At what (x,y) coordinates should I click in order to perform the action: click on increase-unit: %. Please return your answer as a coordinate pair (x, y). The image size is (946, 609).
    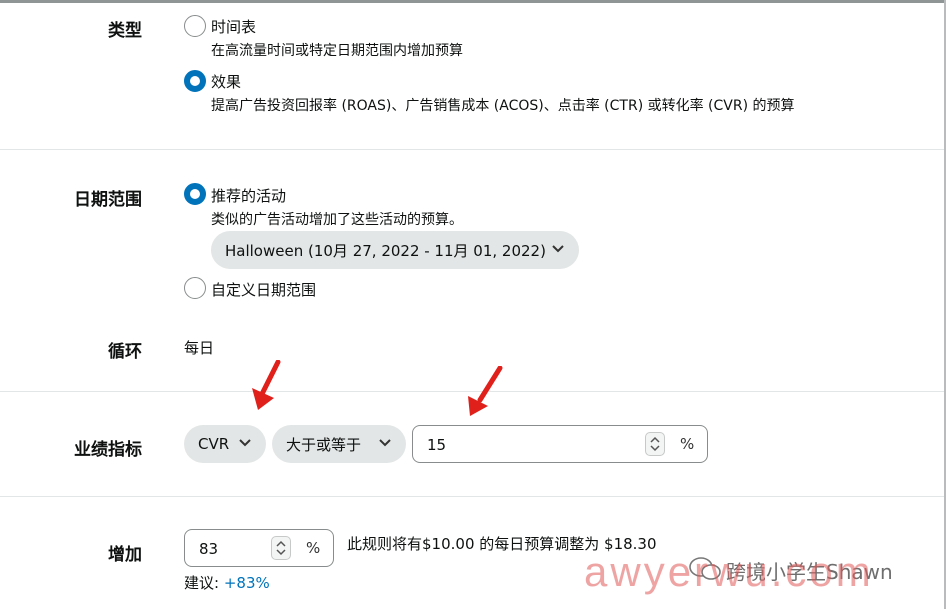
    Looking at the image, I should click on (313, 548).